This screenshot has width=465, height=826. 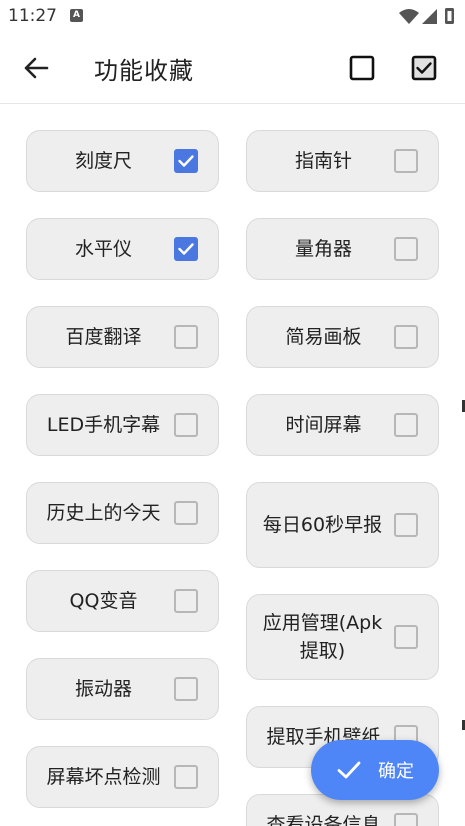 What do you see at coordinates (103, 337) in the screenshot?
I see `feature-label: 百度翻译` at bounding box center [103, 337].